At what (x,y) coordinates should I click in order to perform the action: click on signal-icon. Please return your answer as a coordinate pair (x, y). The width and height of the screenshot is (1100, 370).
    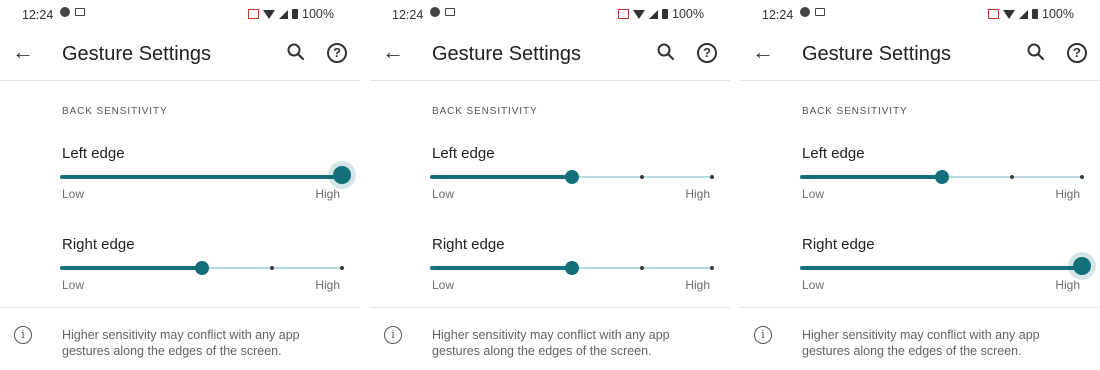
    Looking at the image, I should click on (653, 14).